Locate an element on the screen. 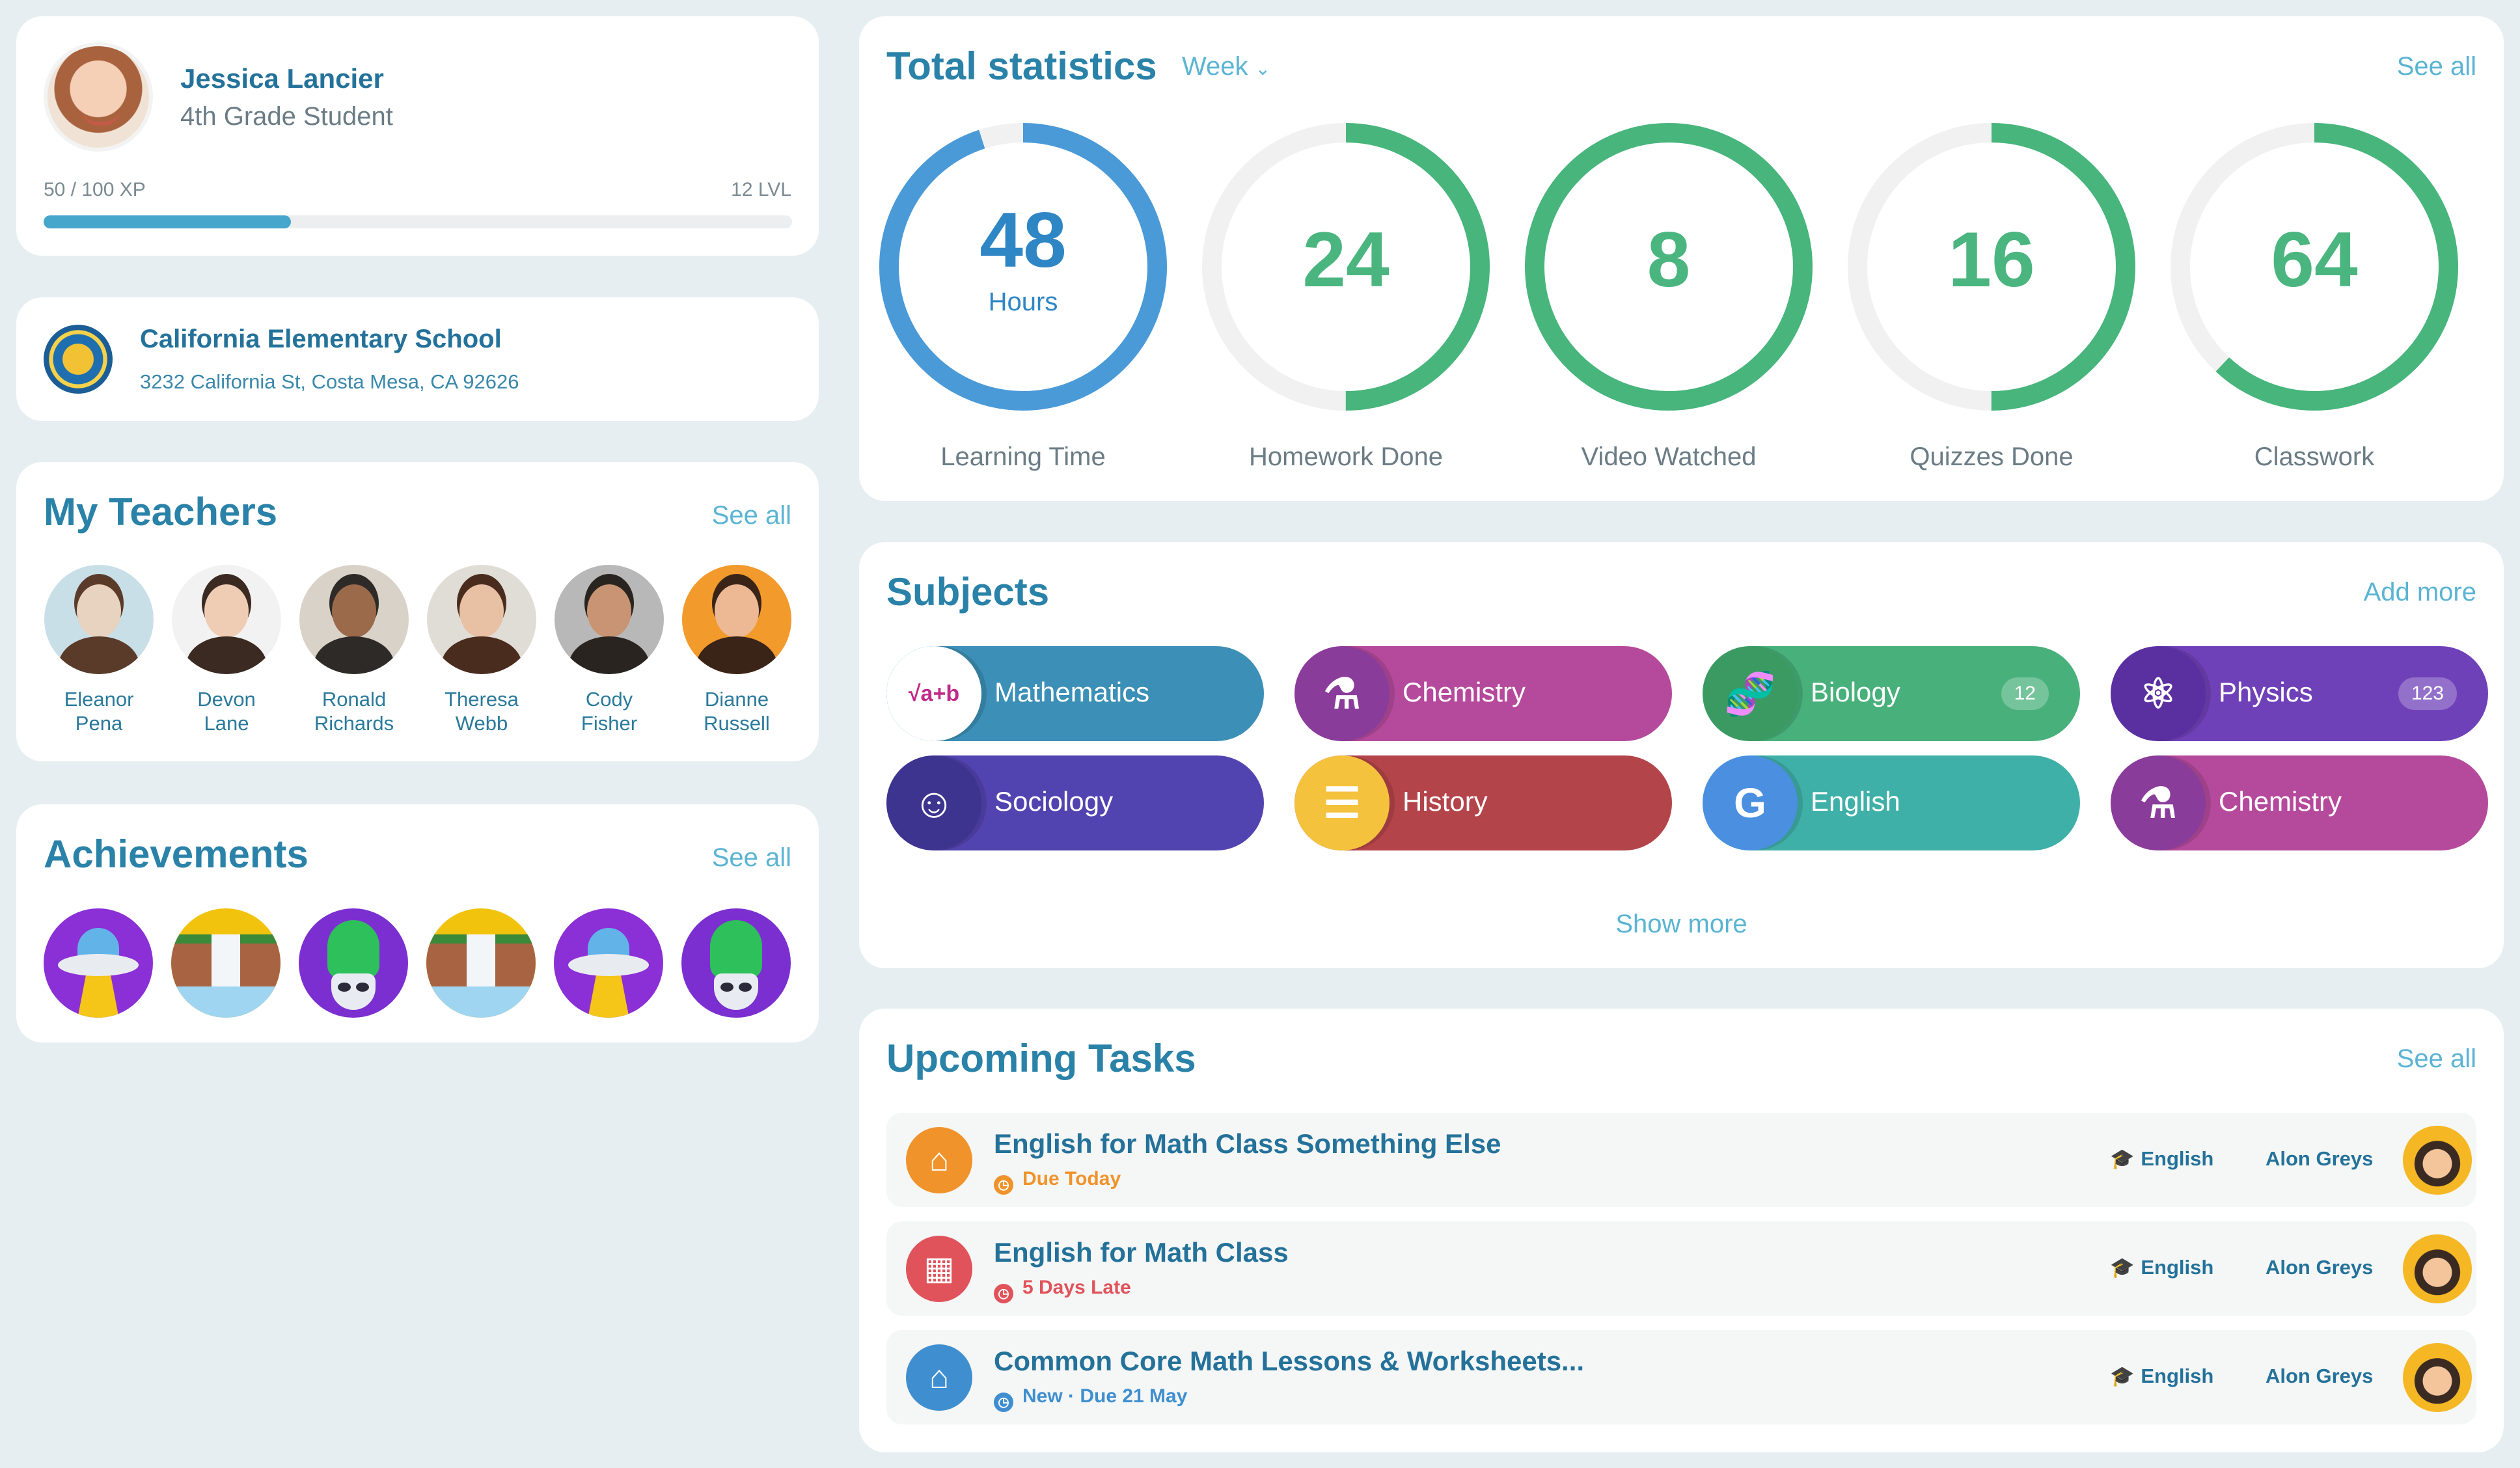 The height and width of the screenshot is (1468, 2520). stat-label: Learning Time is located at coordinates (1023, 456).